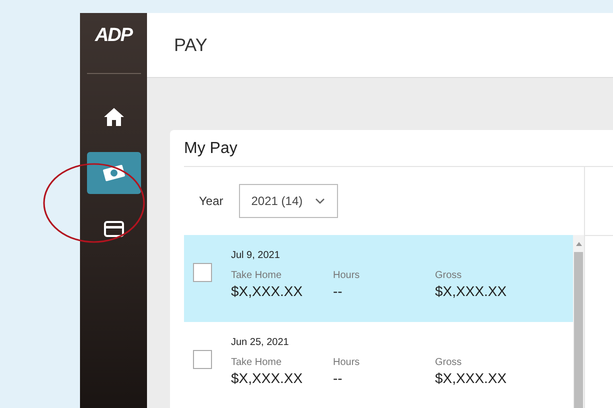 This screenshot has height=408, width=613. Describe the element at coordinates (579, 244) in the screenshot. I see `scroll-up-icon` at that location.